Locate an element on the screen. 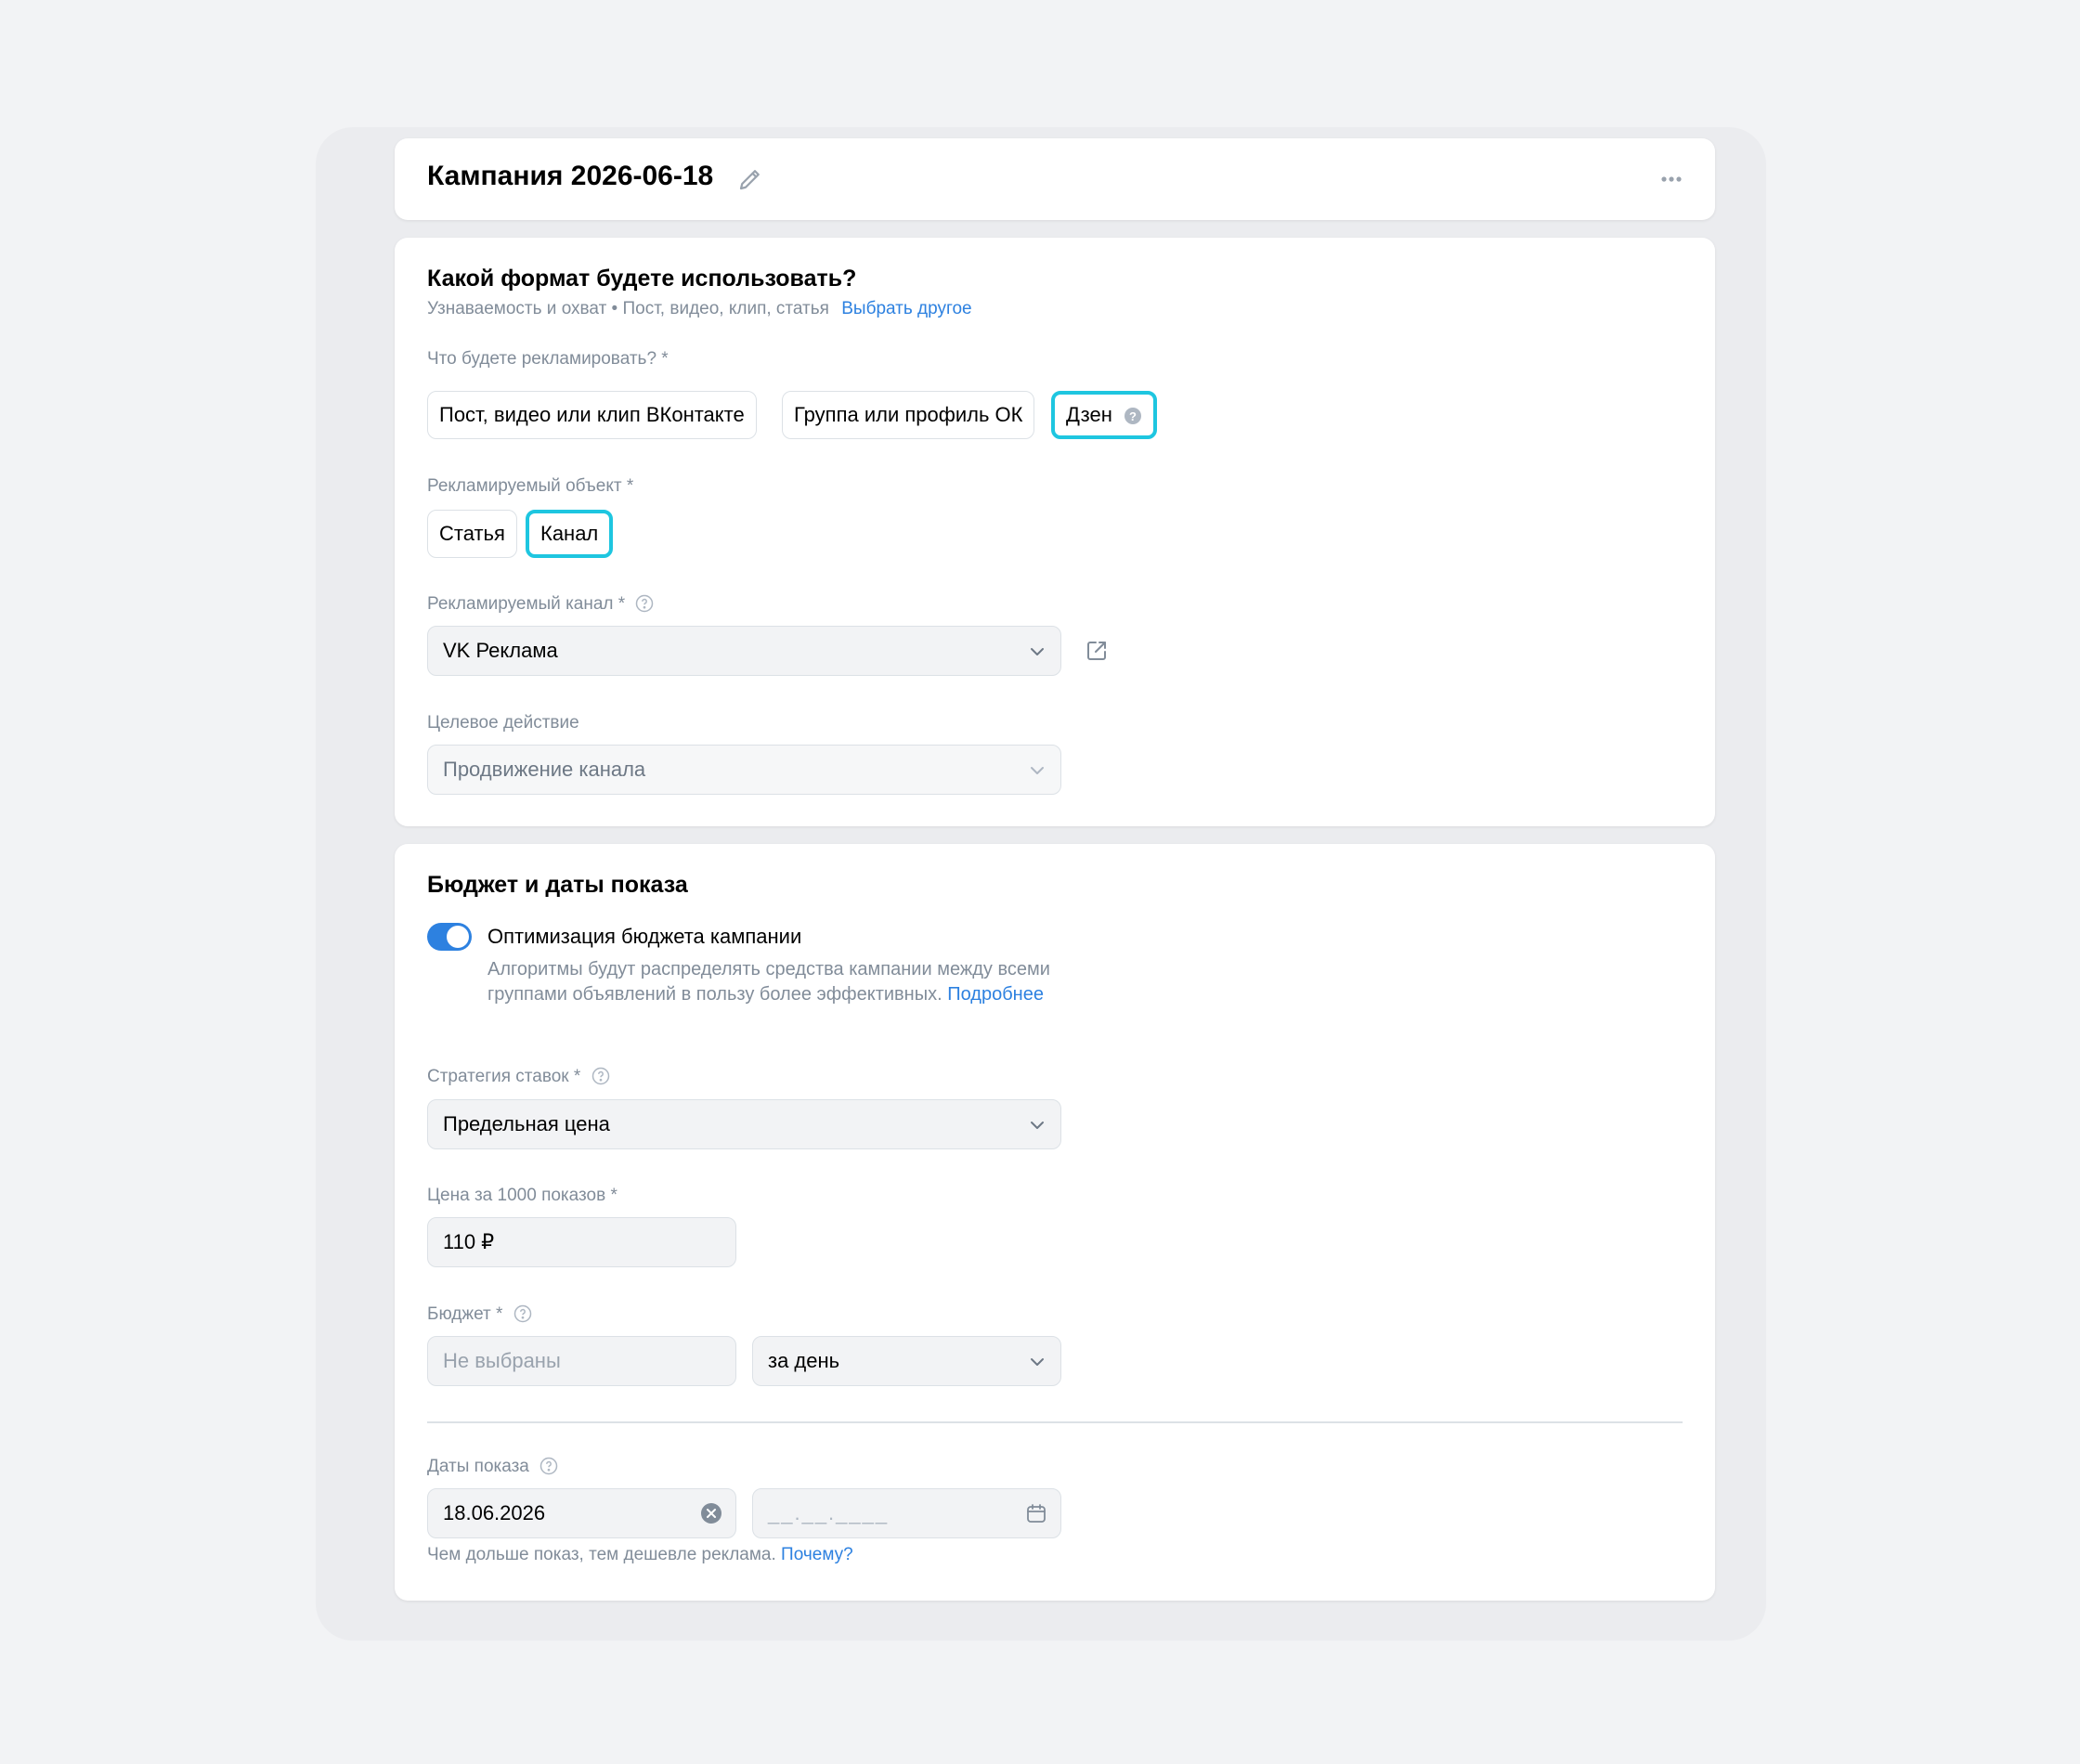 This screenshot has width=2080, height=1764. toggle-knob is located at coordinates (458, 937).